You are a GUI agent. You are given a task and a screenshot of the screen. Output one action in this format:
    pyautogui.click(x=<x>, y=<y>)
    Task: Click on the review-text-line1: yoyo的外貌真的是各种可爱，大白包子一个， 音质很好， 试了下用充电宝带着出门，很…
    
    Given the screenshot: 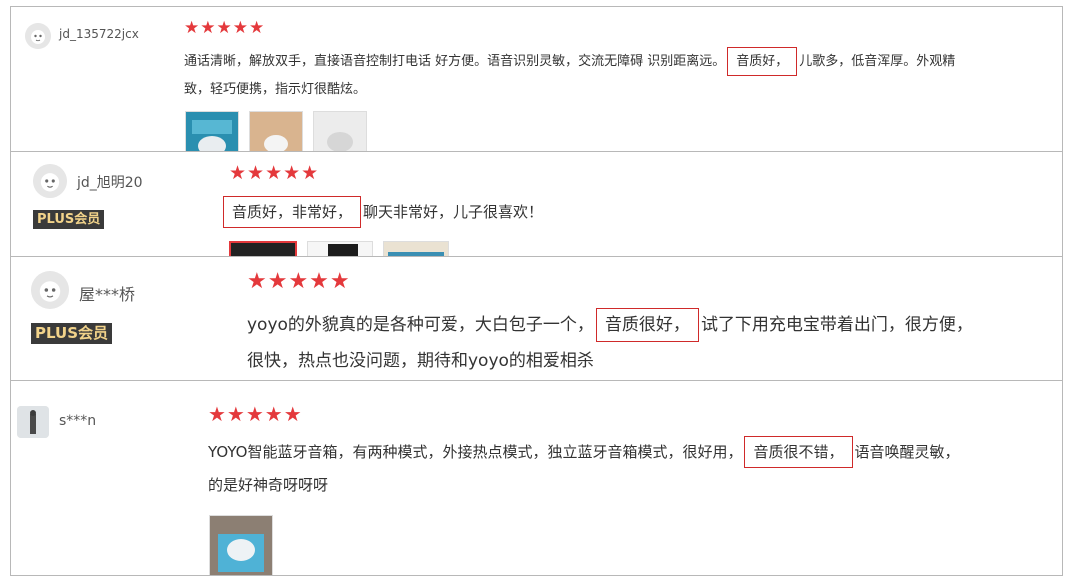 What is the action you would take?
    pyautogui.click(x=610, y=325)
    